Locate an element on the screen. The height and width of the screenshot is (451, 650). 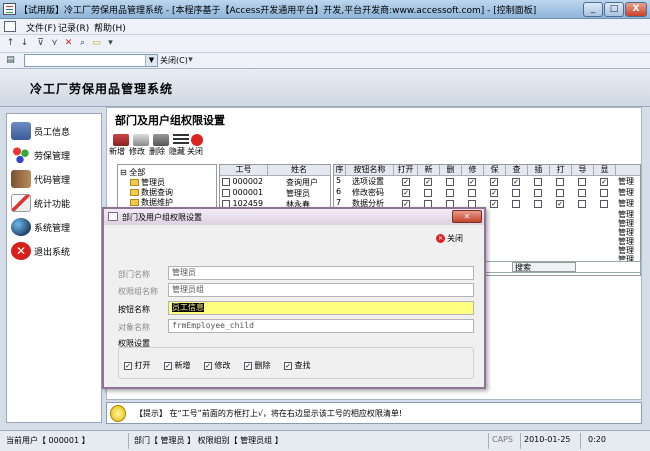
sidebar-item-stats: 统计功能 is located at coordinates (55, 203).